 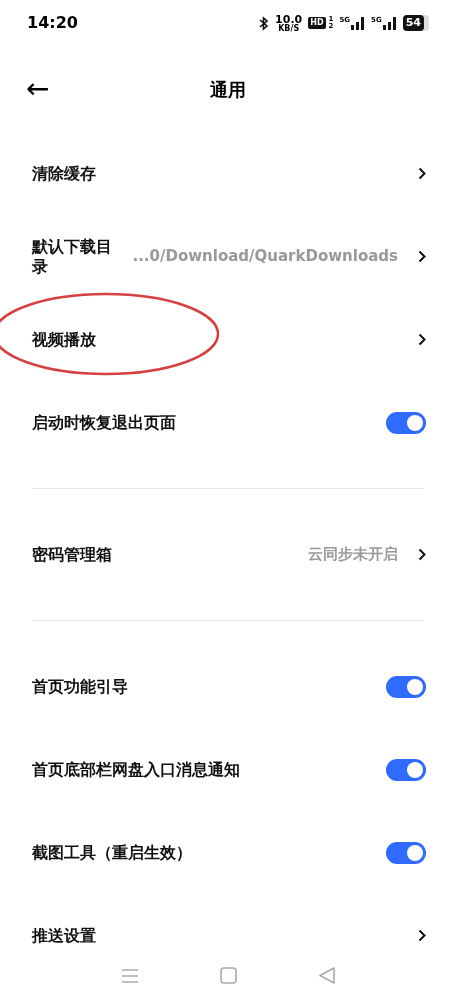 What do you see at coordinates (80, 686) in the screenshot?
I see `setting-label: 首页功能引导` at bounding box center [80, 686].